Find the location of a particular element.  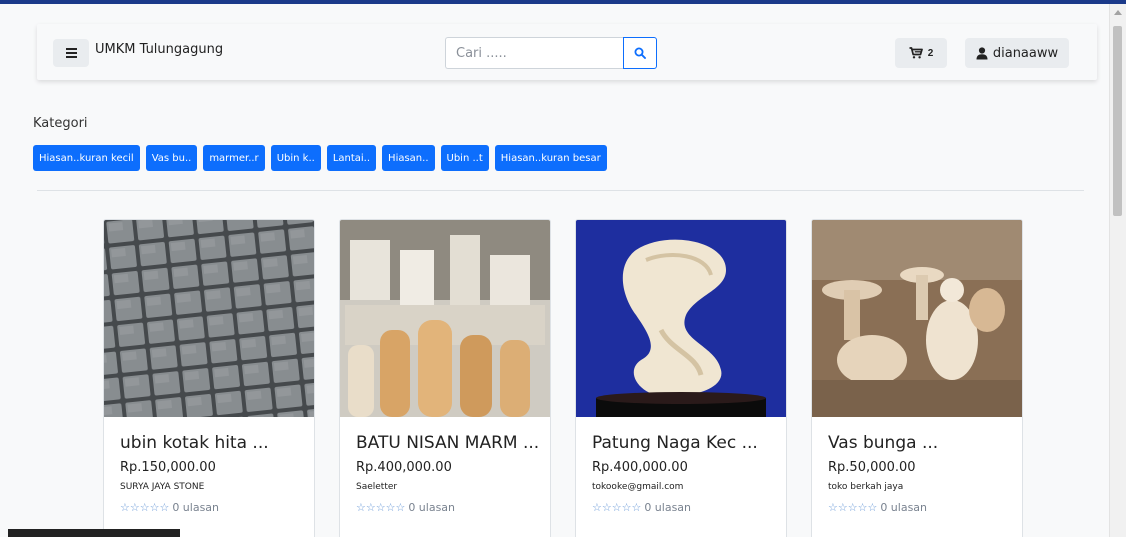

brand-title: UMKM Tulungagung is located at coordinates (159, 49).